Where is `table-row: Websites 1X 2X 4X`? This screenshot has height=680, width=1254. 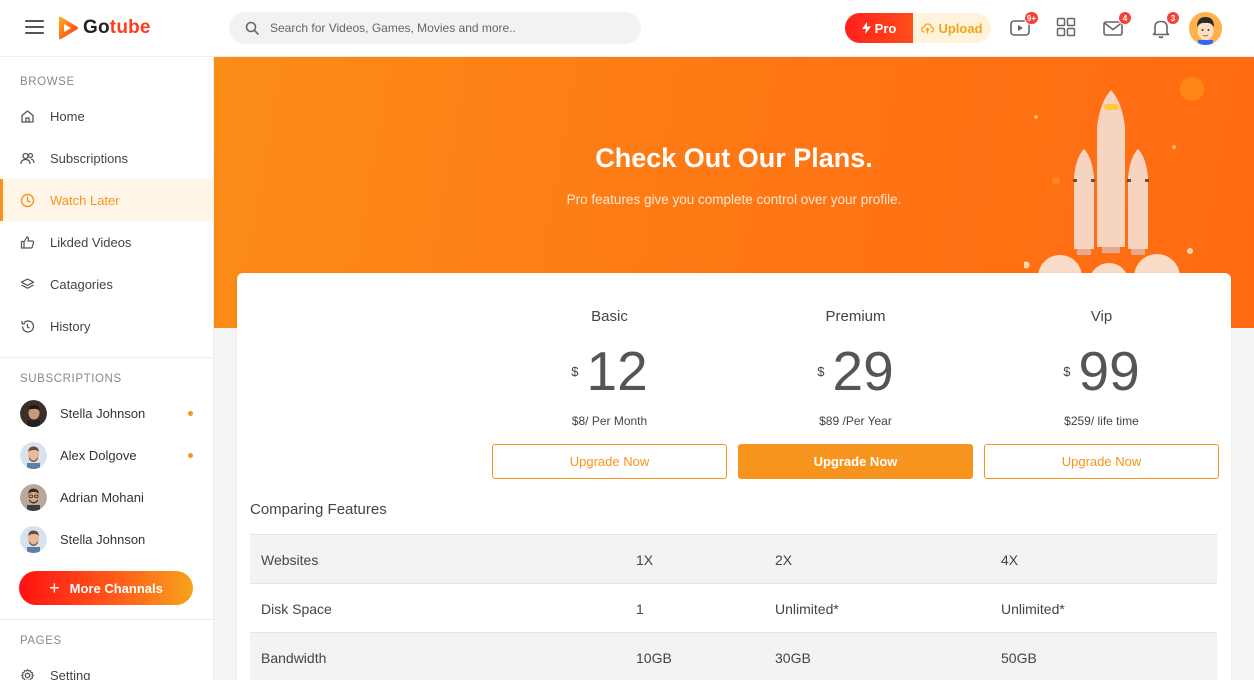
table-row: Websites 1X 2X 4X is located at coordinates (733, 558).